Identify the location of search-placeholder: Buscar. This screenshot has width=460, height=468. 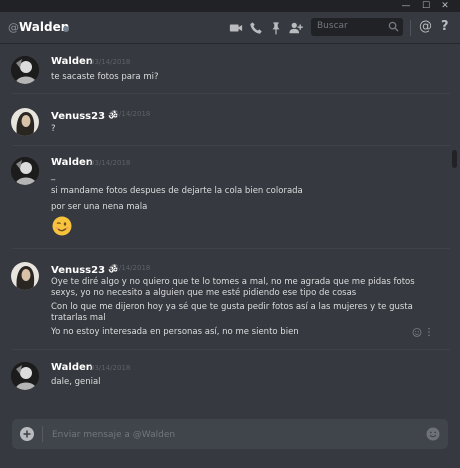
(332, 26).